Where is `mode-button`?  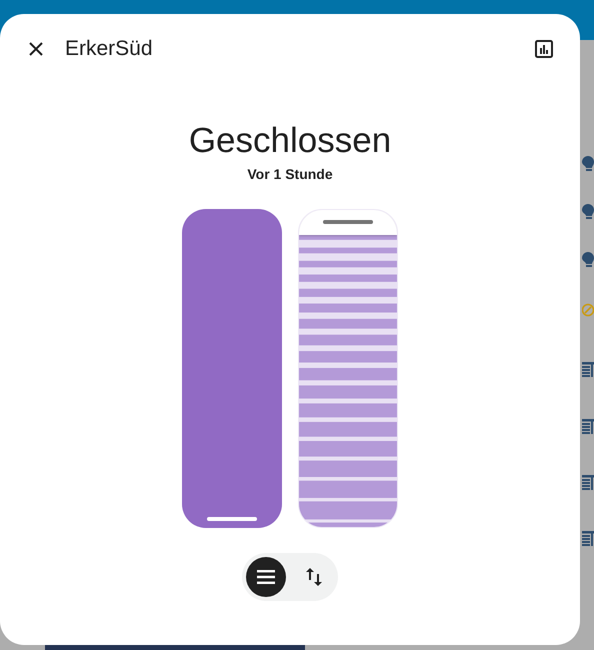
mode-button is located at coordinates (266, 577).